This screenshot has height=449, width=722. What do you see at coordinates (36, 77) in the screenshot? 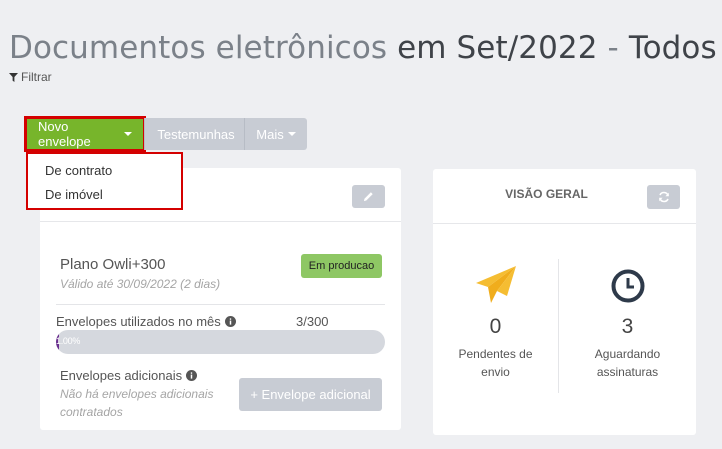
I see `filter-label: Filtrar` at bounding box center [36, 77].